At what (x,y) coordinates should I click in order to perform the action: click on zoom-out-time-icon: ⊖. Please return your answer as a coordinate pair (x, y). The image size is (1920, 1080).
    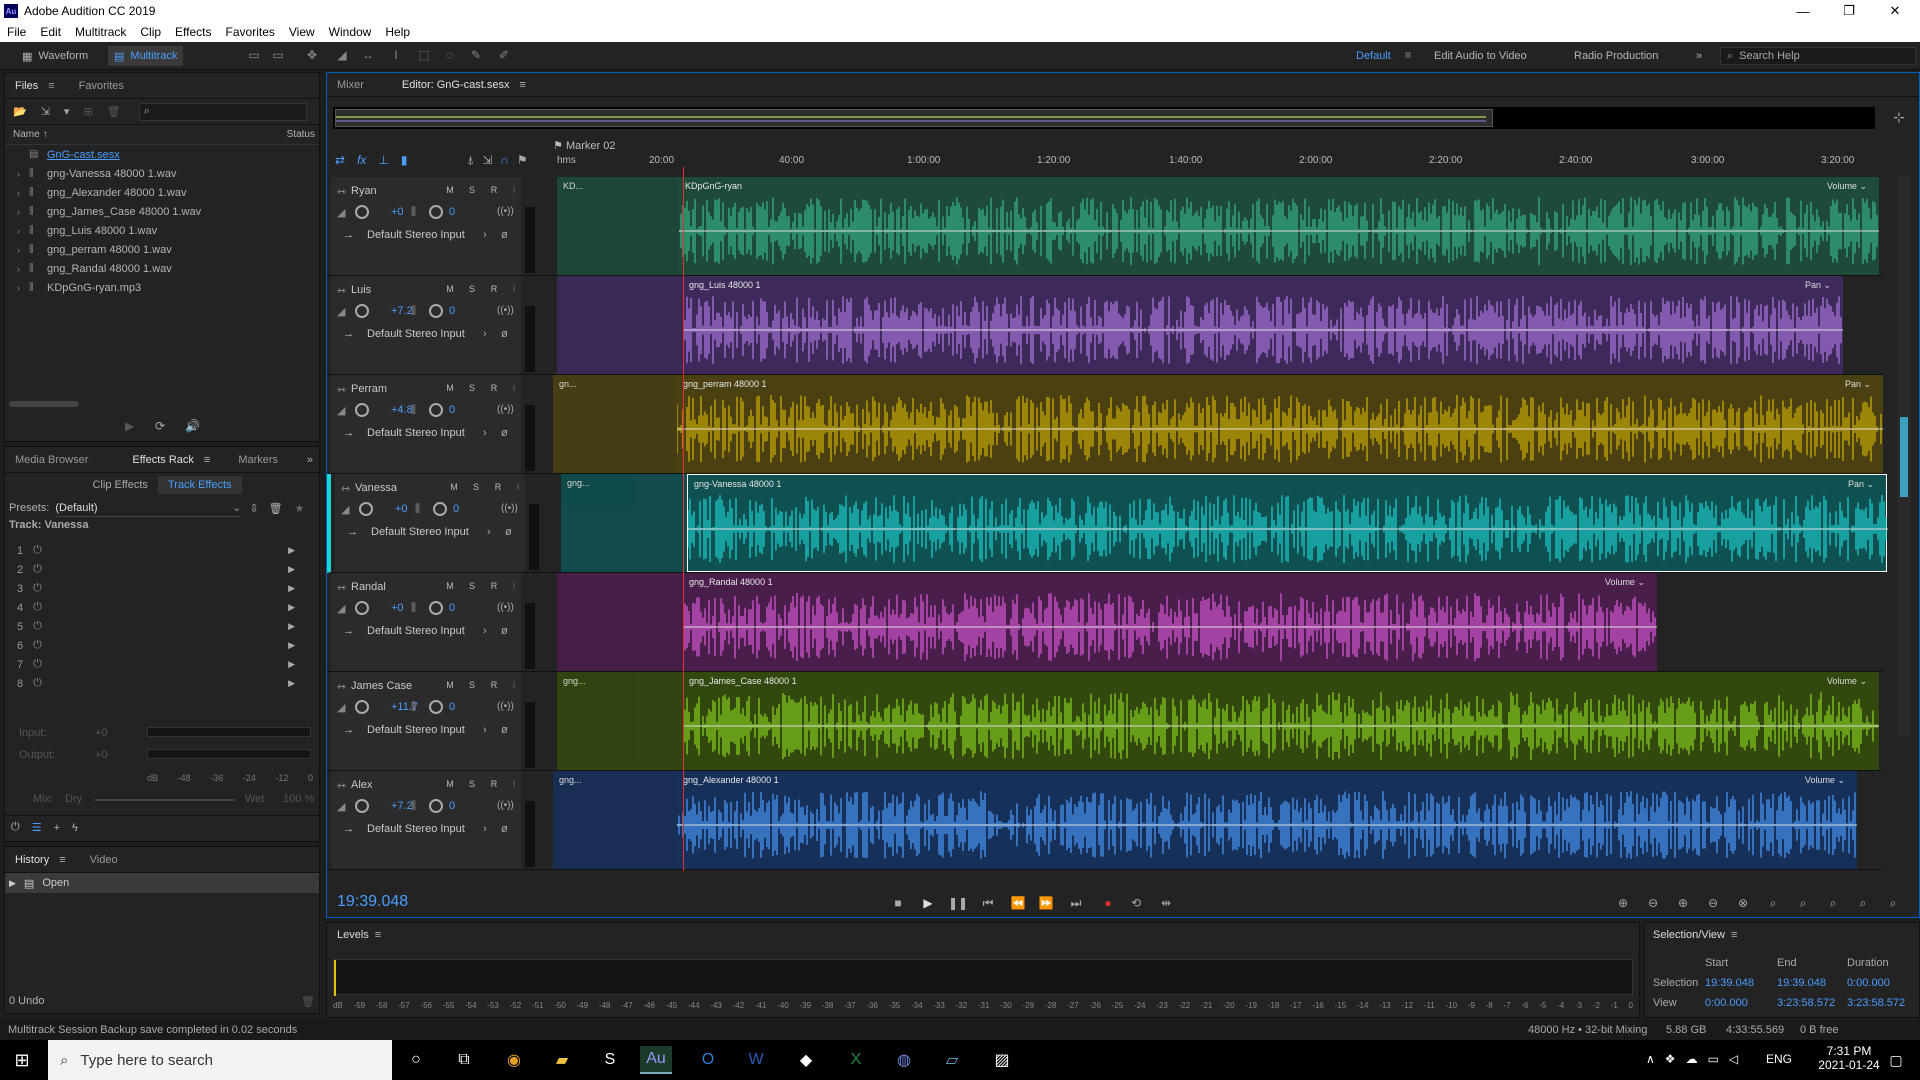
    Looking at the image, I should click on (1713, 903).